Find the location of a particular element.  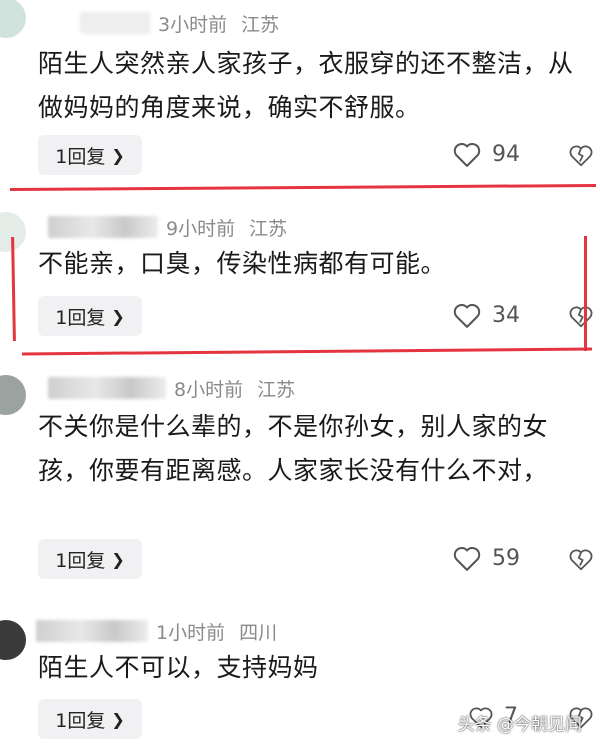

comment-time-location: 3小时前 江苏 is located at coordinates (225, 23).